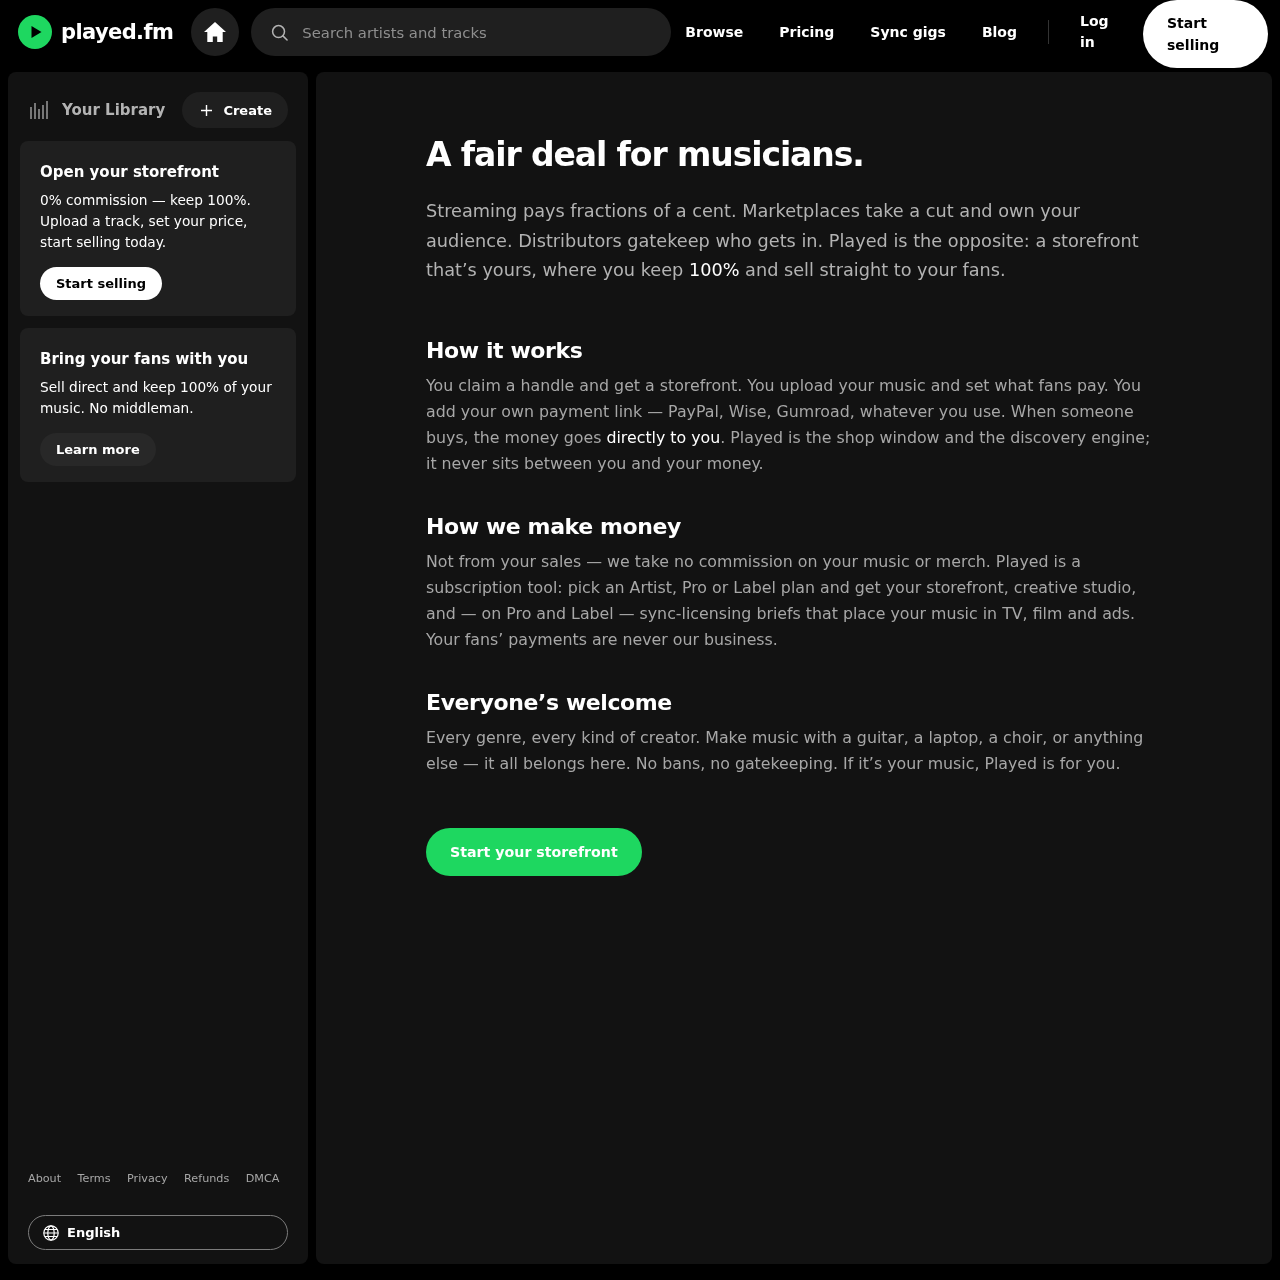  I want to click on footer-link: Terms, so click(94, 1178).